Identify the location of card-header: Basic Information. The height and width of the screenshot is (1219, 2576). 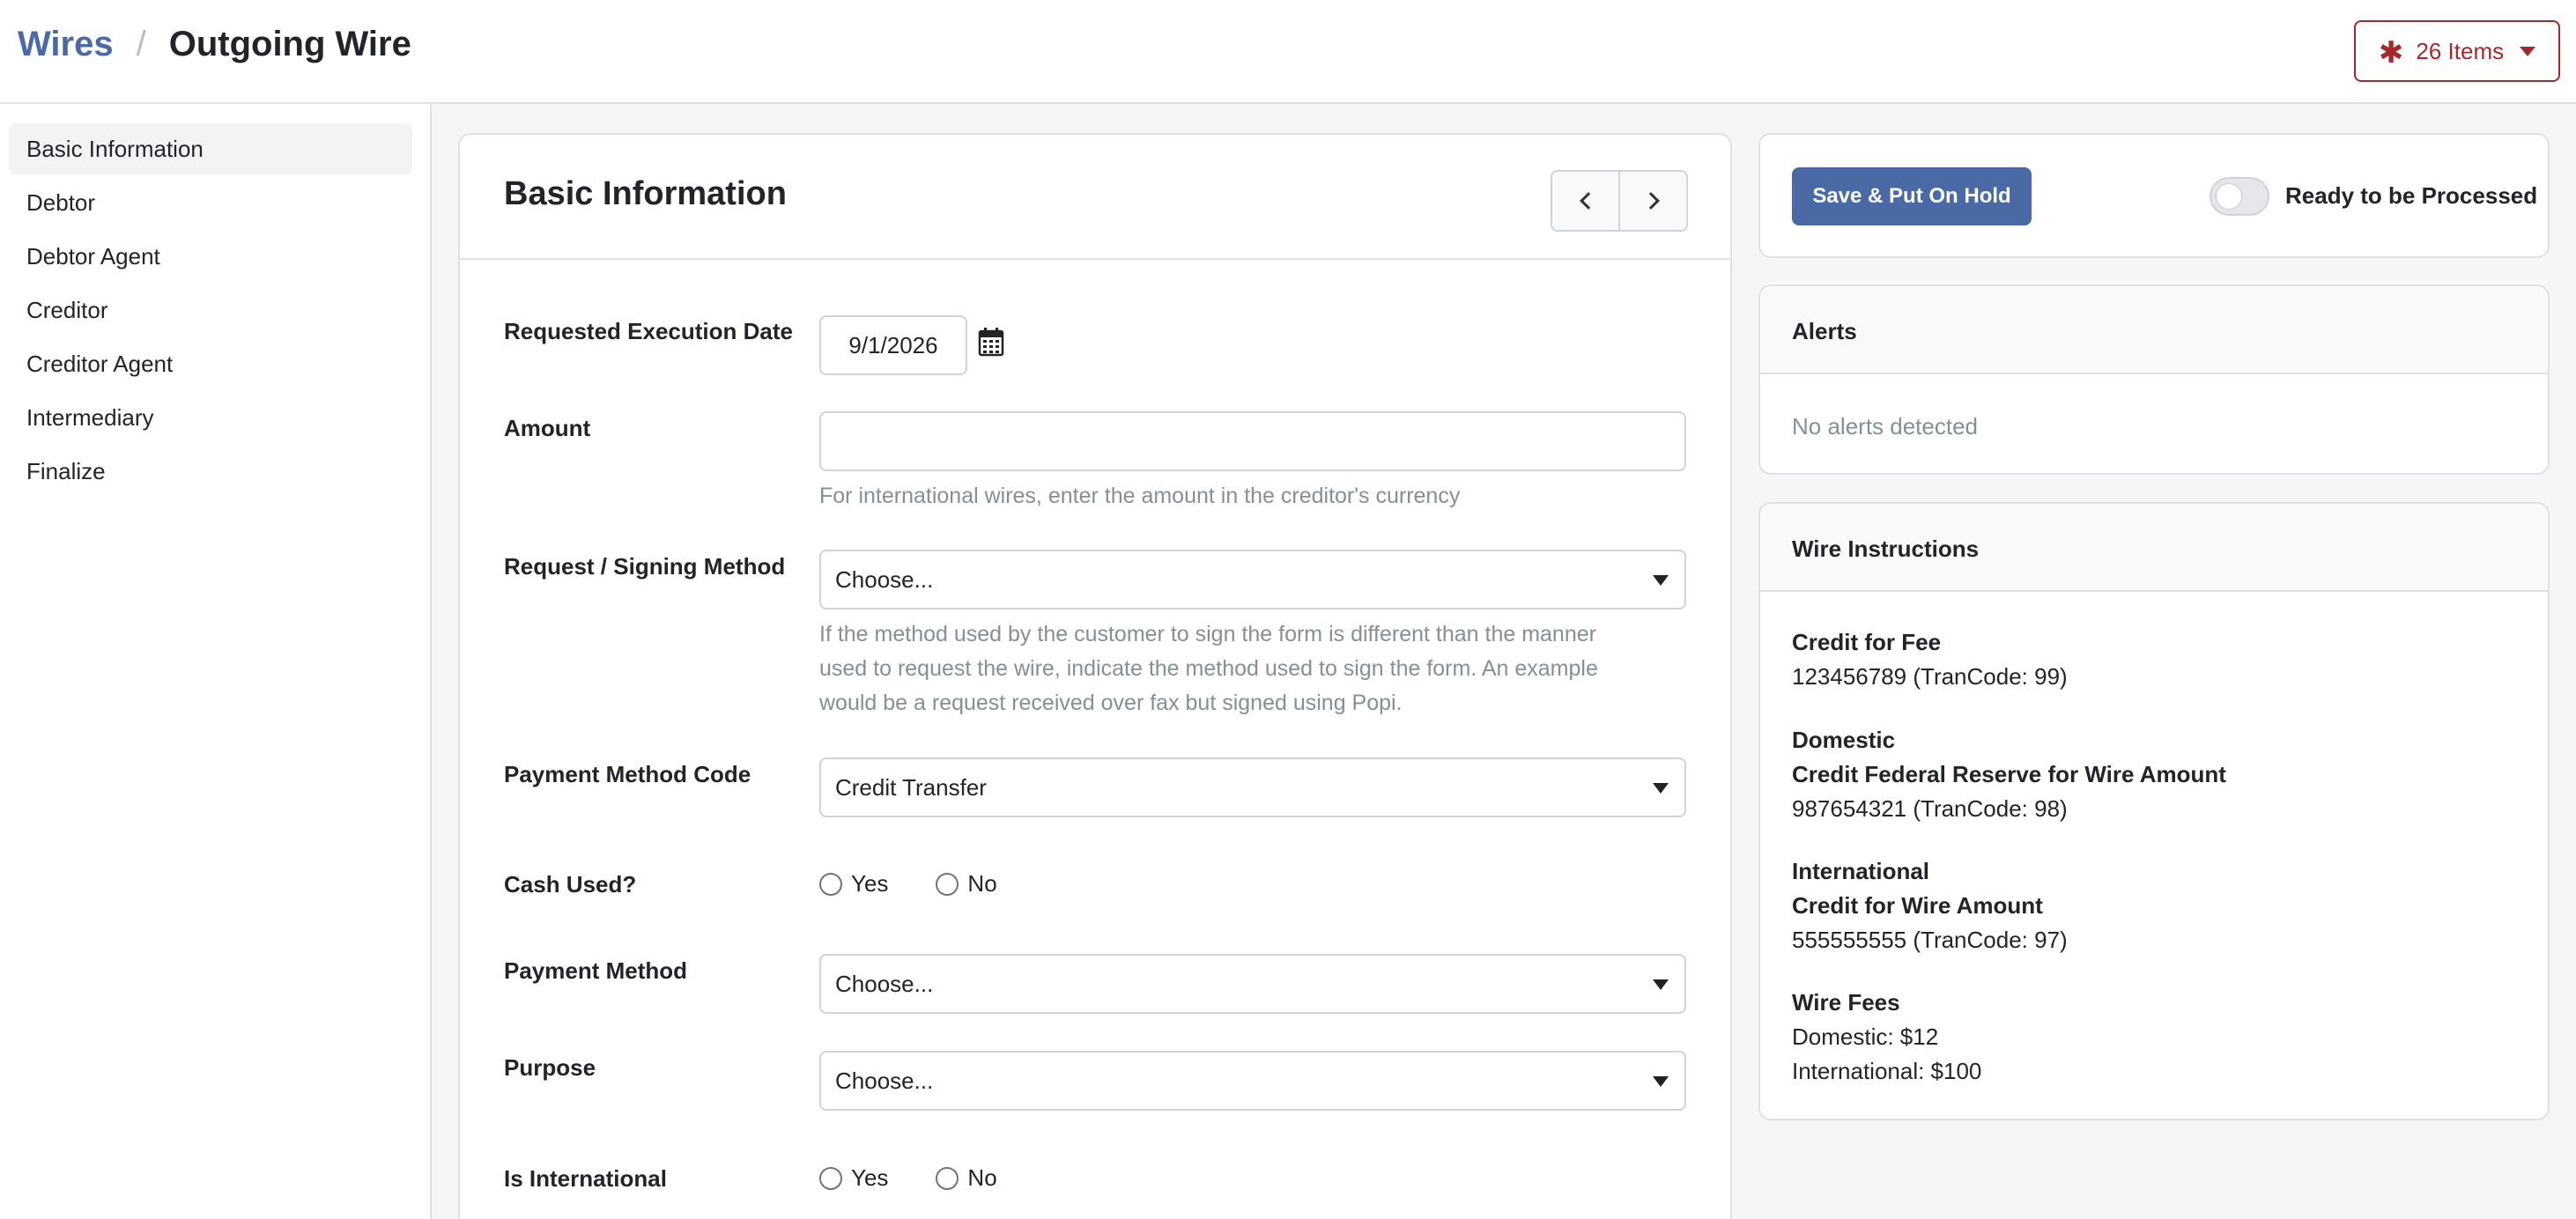
(1095, 198).